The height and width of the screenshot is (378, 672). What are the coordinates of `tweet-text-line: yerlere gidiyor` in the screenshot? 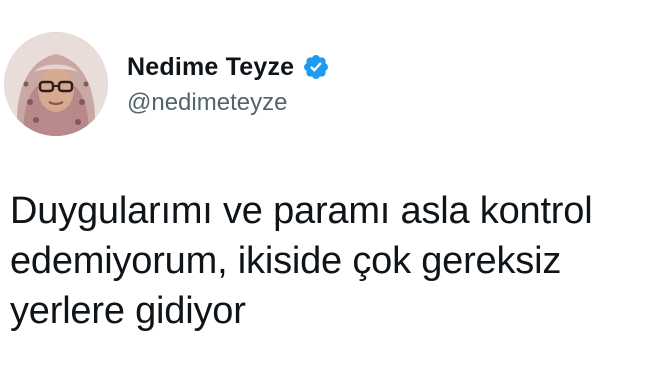 It's located at (128, 311).